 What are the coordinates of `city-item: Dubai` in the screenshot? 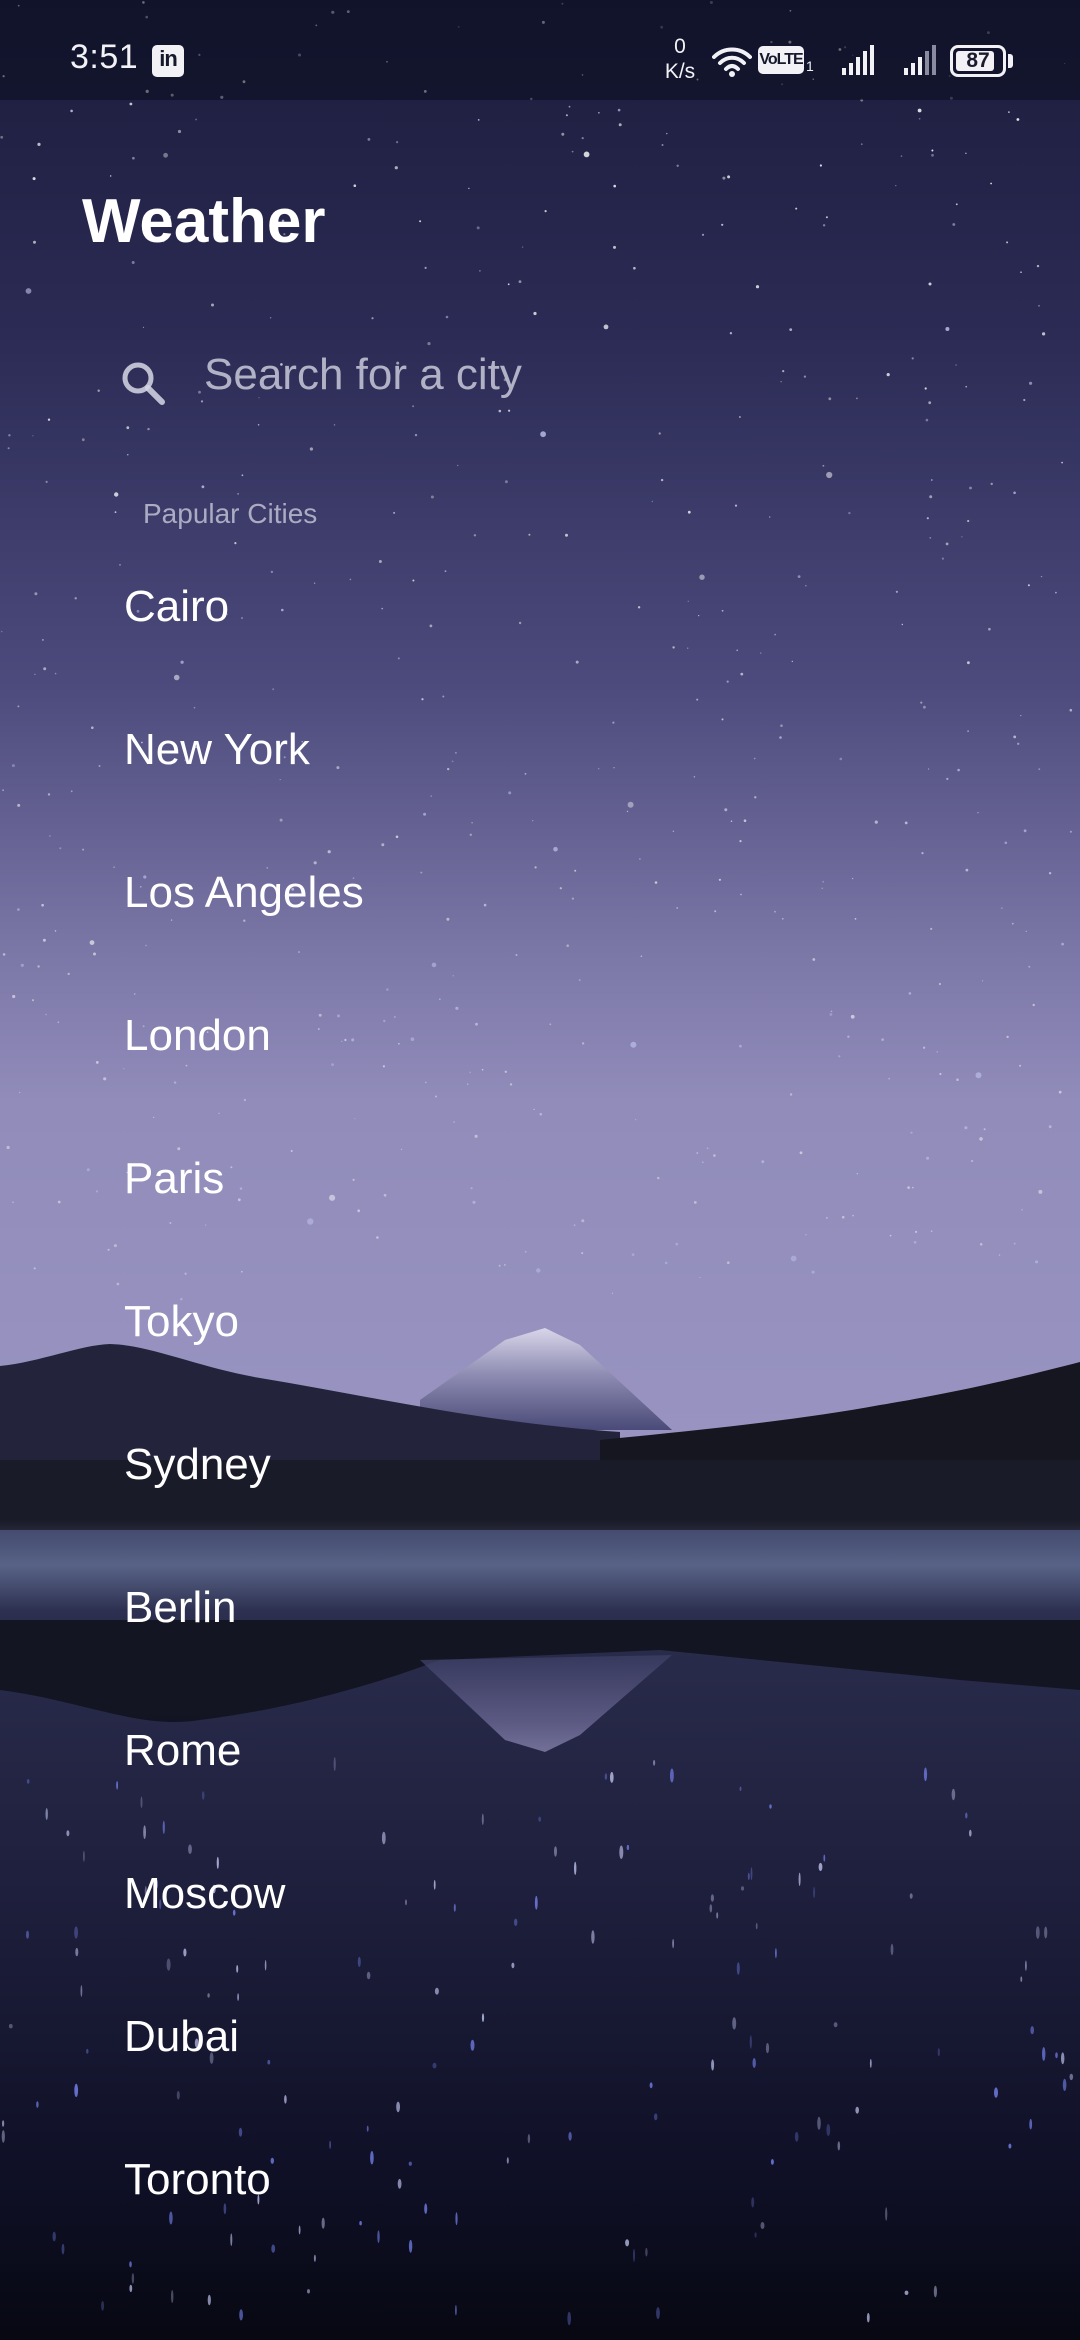 It's located at (540, 2041).